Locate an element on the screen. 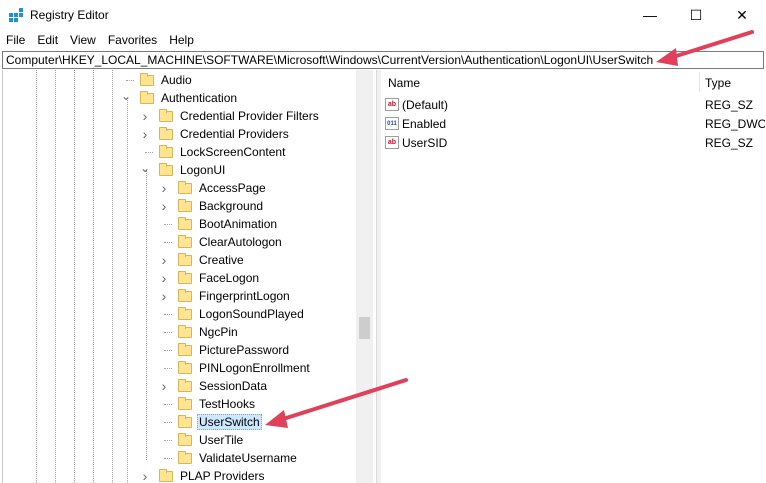 The width and height of the screenshot is (766, 483). tree-node: Audio is located at coordinates (167, 80).